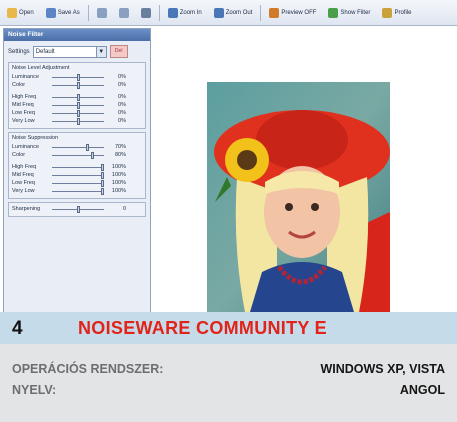 The image size is (457, 422). What do you see at coordinates (12, 12) in the screenshot?
I see `folder-icon` at bounding box center [12, 12].